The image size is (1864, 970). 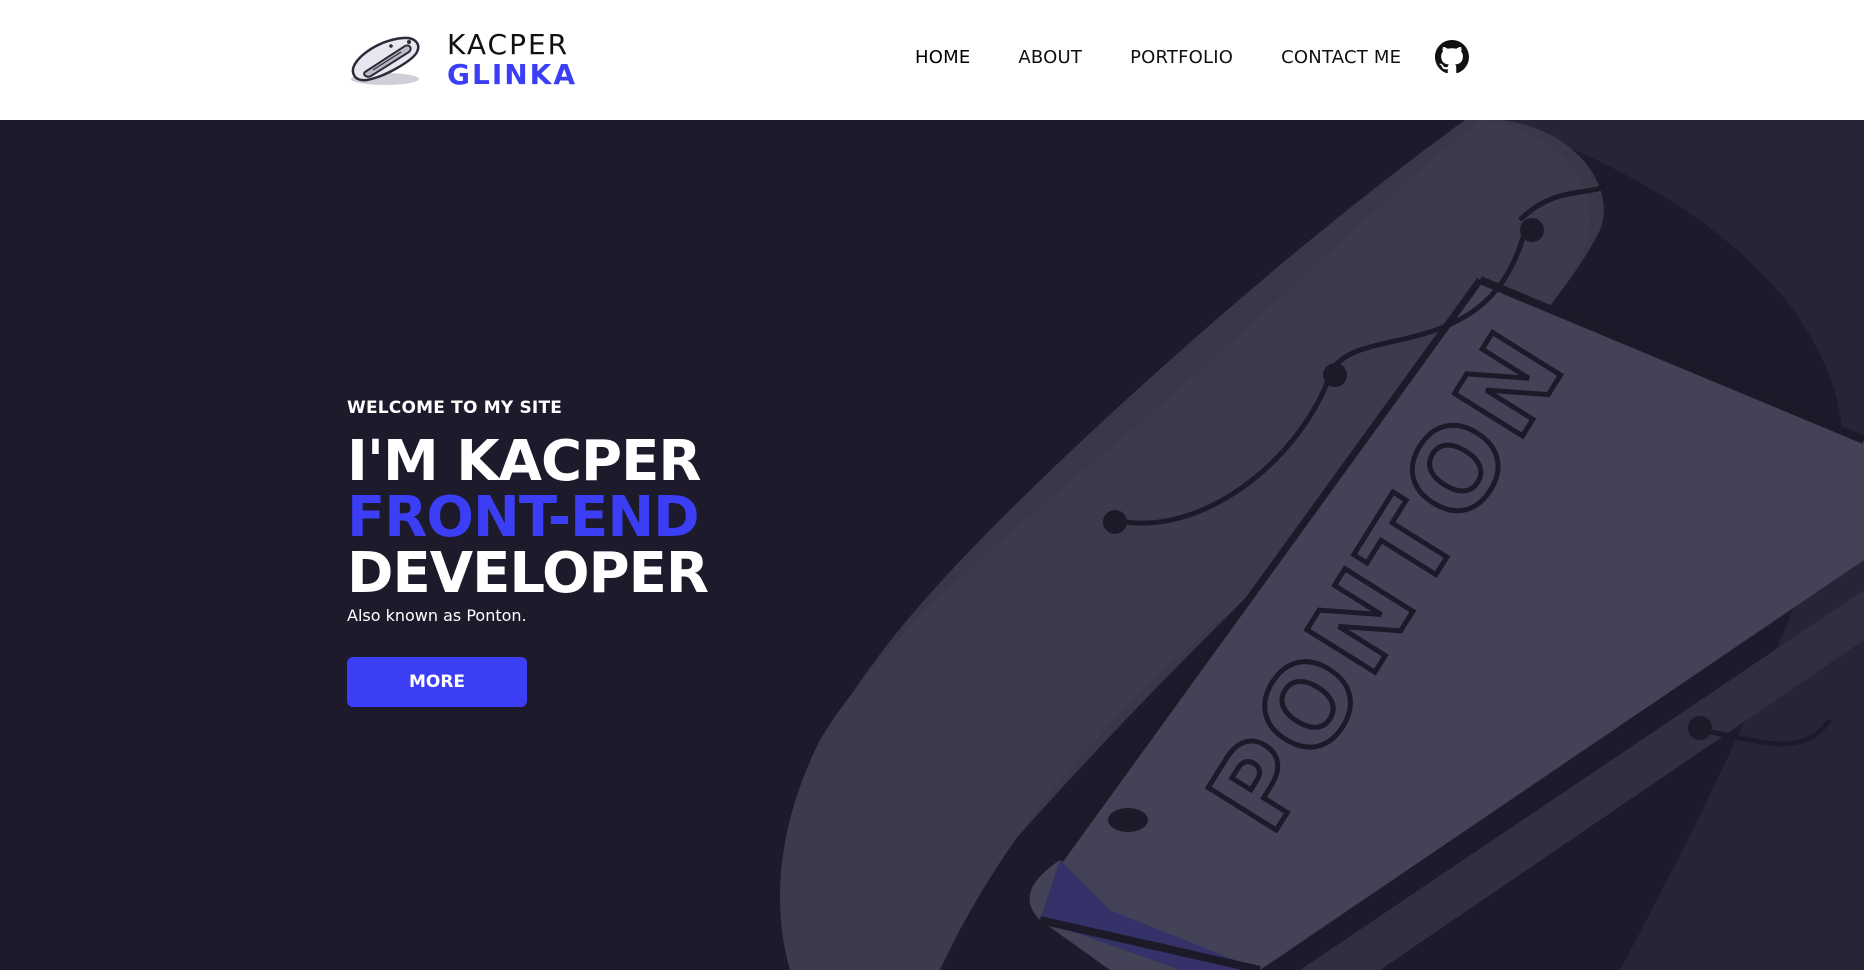 I want to click on nav-home: HOME, so click(x=942, y=57).